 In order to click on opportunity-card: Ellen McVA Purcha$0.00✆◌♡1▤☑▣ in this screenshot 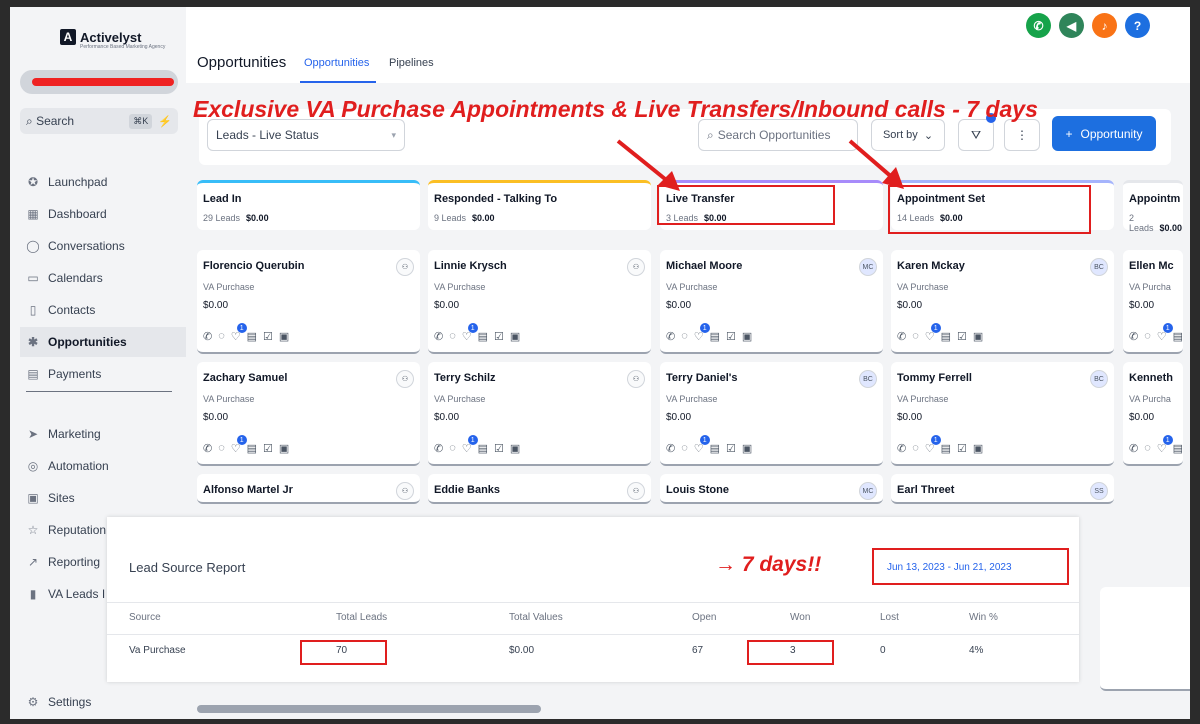, I will do `click(1156, 302)`.